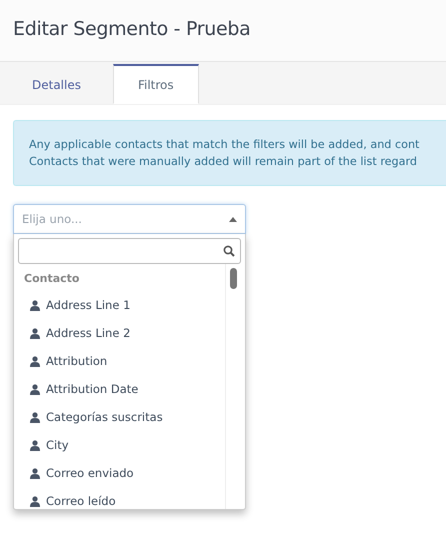  Describe the element at coordinates (57, 445) in the screenshot. I see `option-label: City` at that location.